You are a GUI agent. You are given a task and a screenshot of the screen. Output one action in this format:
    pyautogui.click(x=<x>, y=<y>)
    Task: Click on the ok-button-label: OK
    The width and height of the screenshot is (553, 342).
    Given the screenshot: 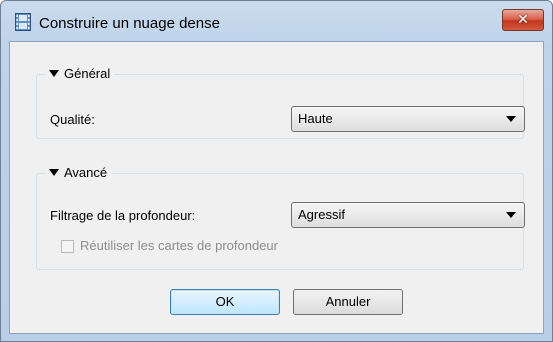 What is the action you would take?
    pyautogui.click(x=225, y=301)
    